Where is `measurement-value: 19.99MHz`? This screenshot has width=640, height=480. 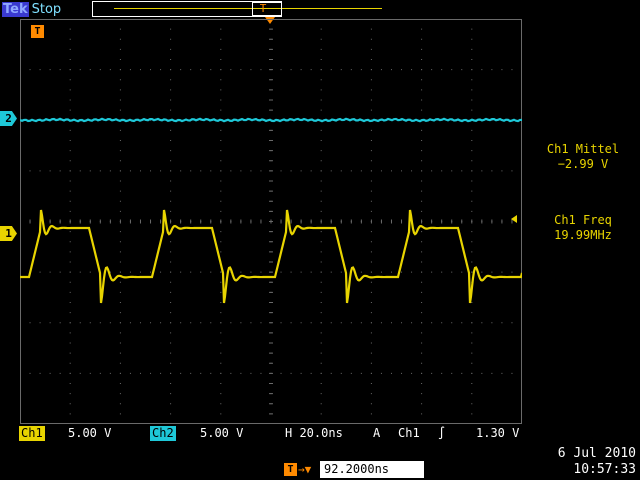 measurement-value: 19.99MHz is located at coordinates (583, 235).